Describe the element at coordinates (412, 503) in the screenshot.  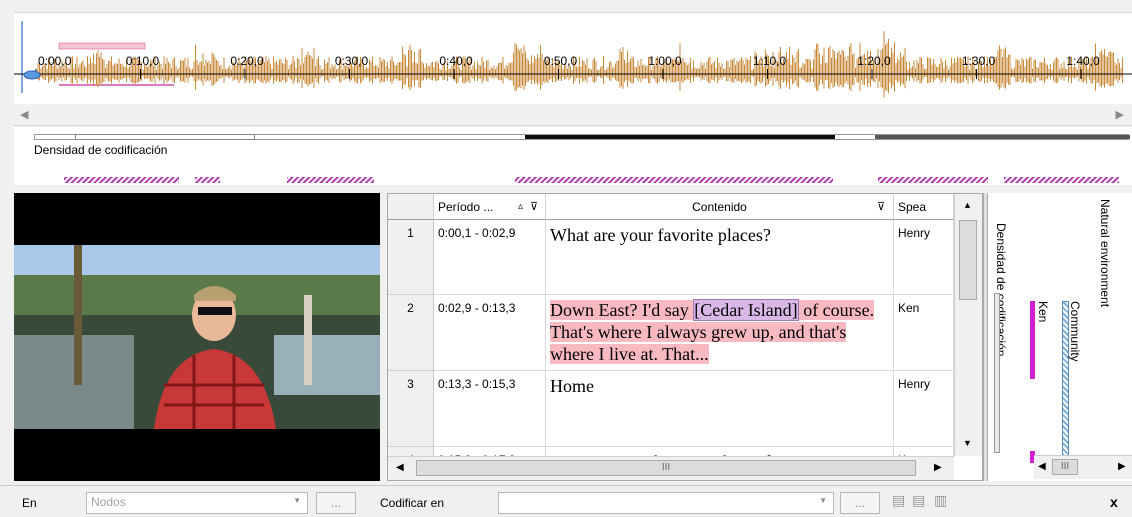
I see `code-in-label: Codificar en` at that location.